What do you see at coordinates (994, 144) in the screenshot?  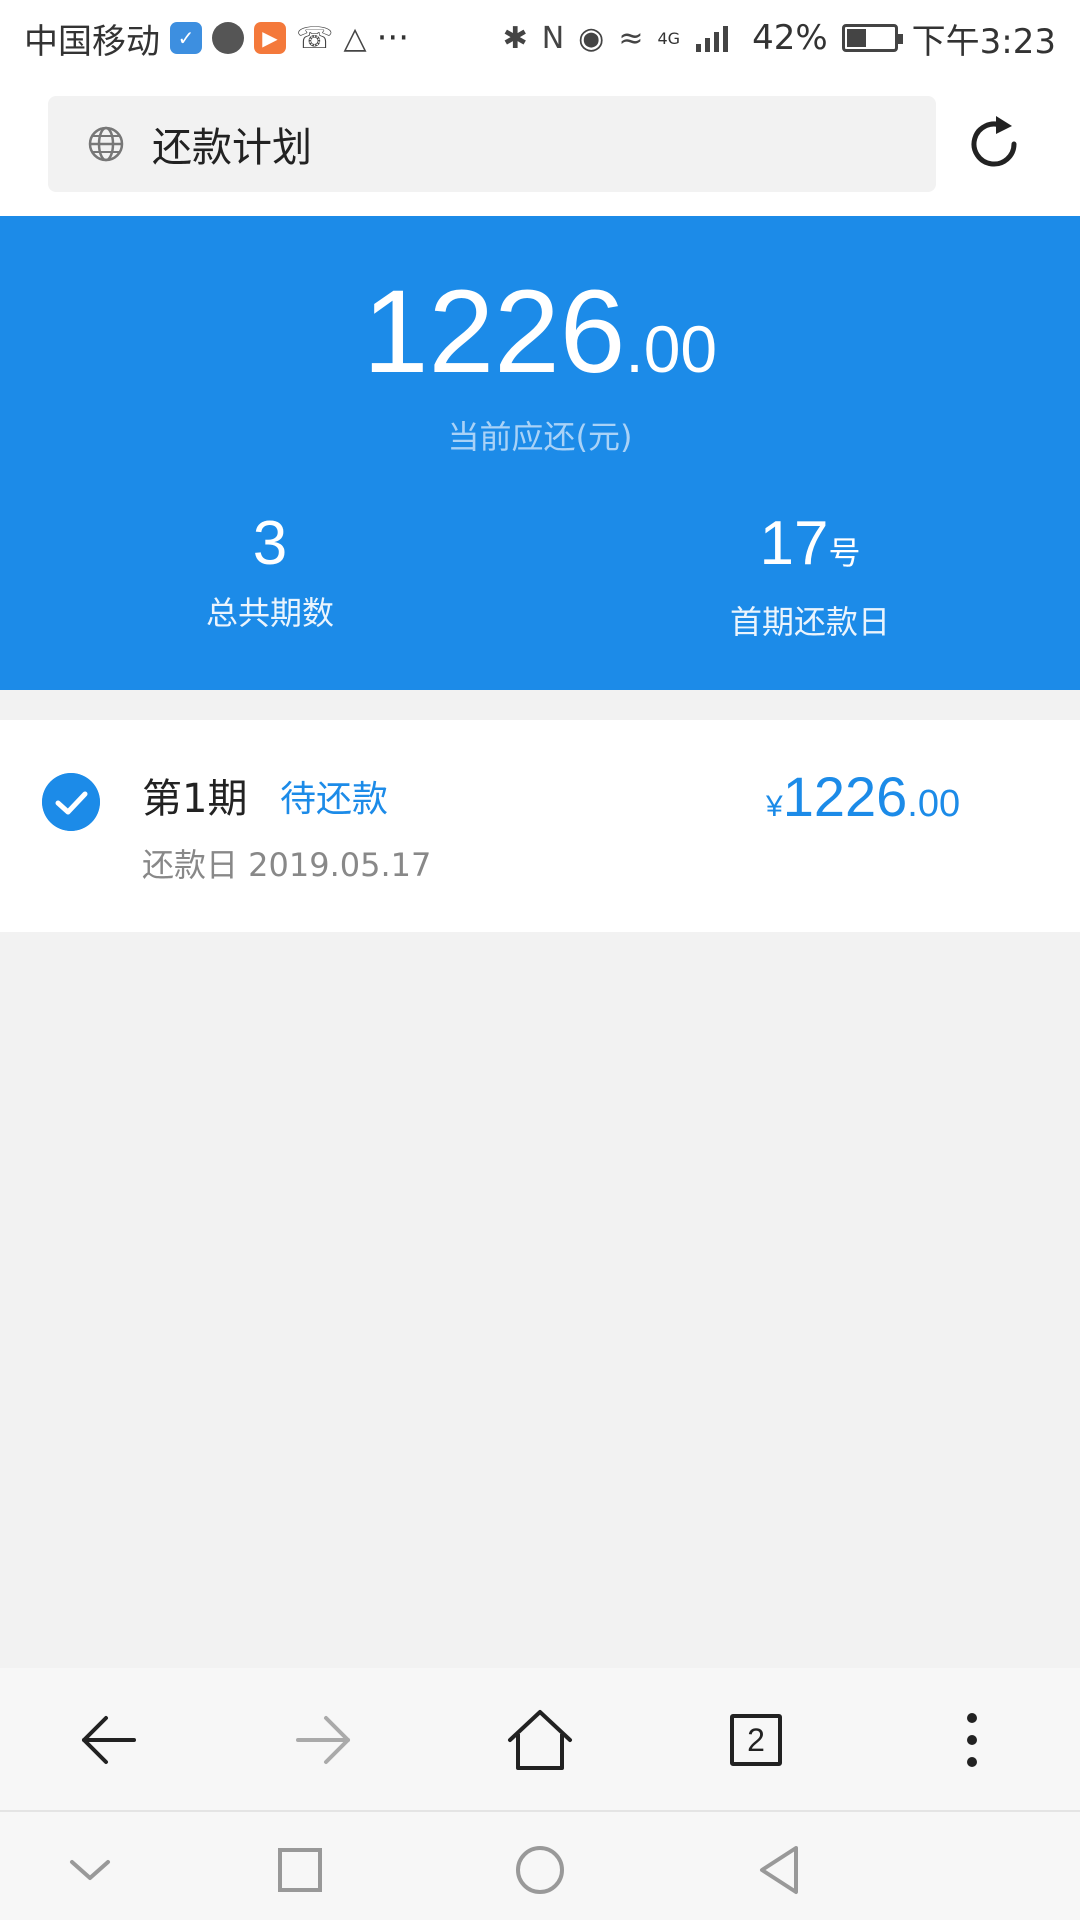 I see `refresh-icon` at bounding box center [994, 144].